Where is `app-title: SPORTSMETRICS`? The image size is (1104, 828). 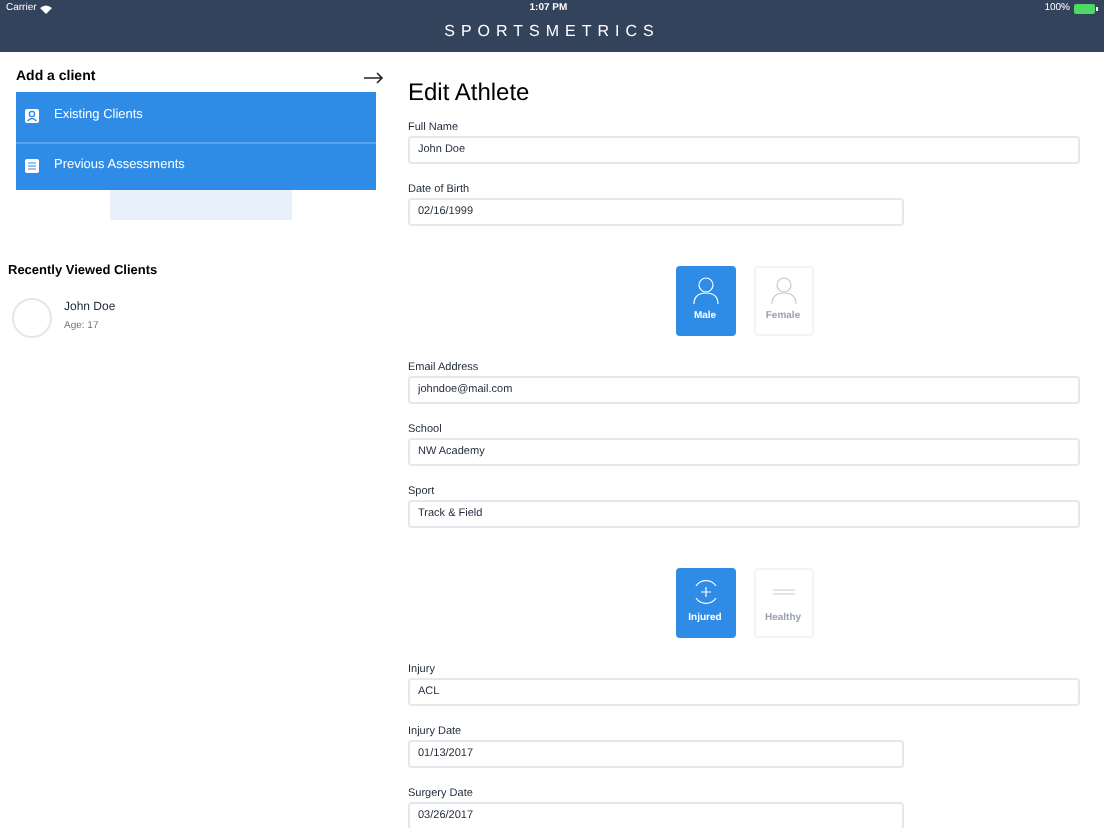 app-title: SPORTSMETRICS is located at coordinates (552, 32).